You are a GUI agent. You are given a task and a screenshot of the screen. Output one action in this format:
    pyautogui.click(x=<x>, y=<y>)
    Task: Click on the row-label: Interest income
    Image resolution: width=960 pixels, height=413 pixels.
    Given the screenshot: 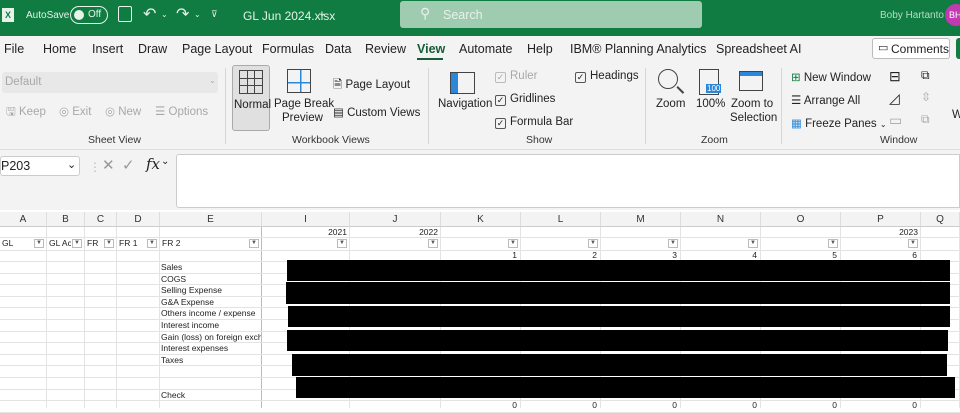 What is the action you would take?
    pyautogui.click(x=211, y=325)
    